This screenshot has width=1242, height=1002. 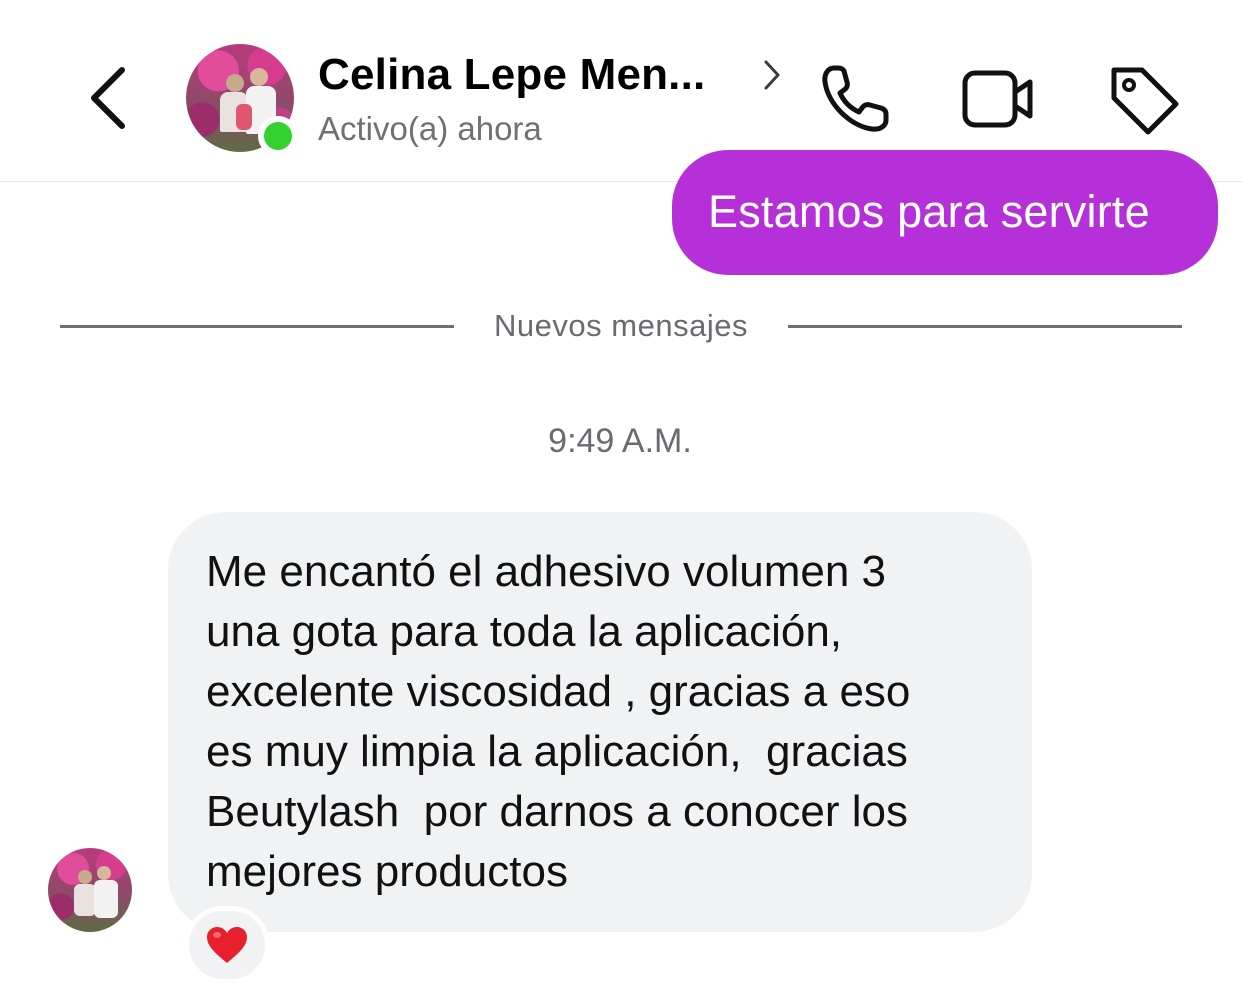 What do you see at coordinates (430, 128) in the screenshot?
I see `active-status: Activo(a) ahora` at bounding box center [430, 128].